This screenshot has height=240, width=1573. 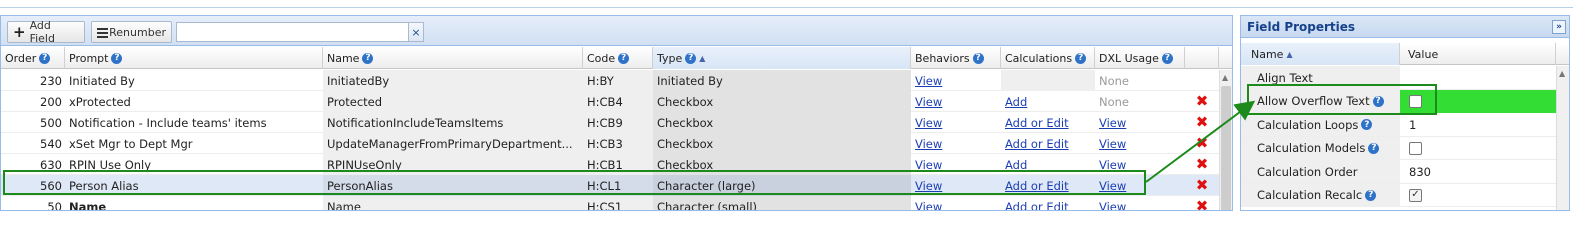 I want to click on properties-scrollbar: ▲, so click(x=1562, y=138).